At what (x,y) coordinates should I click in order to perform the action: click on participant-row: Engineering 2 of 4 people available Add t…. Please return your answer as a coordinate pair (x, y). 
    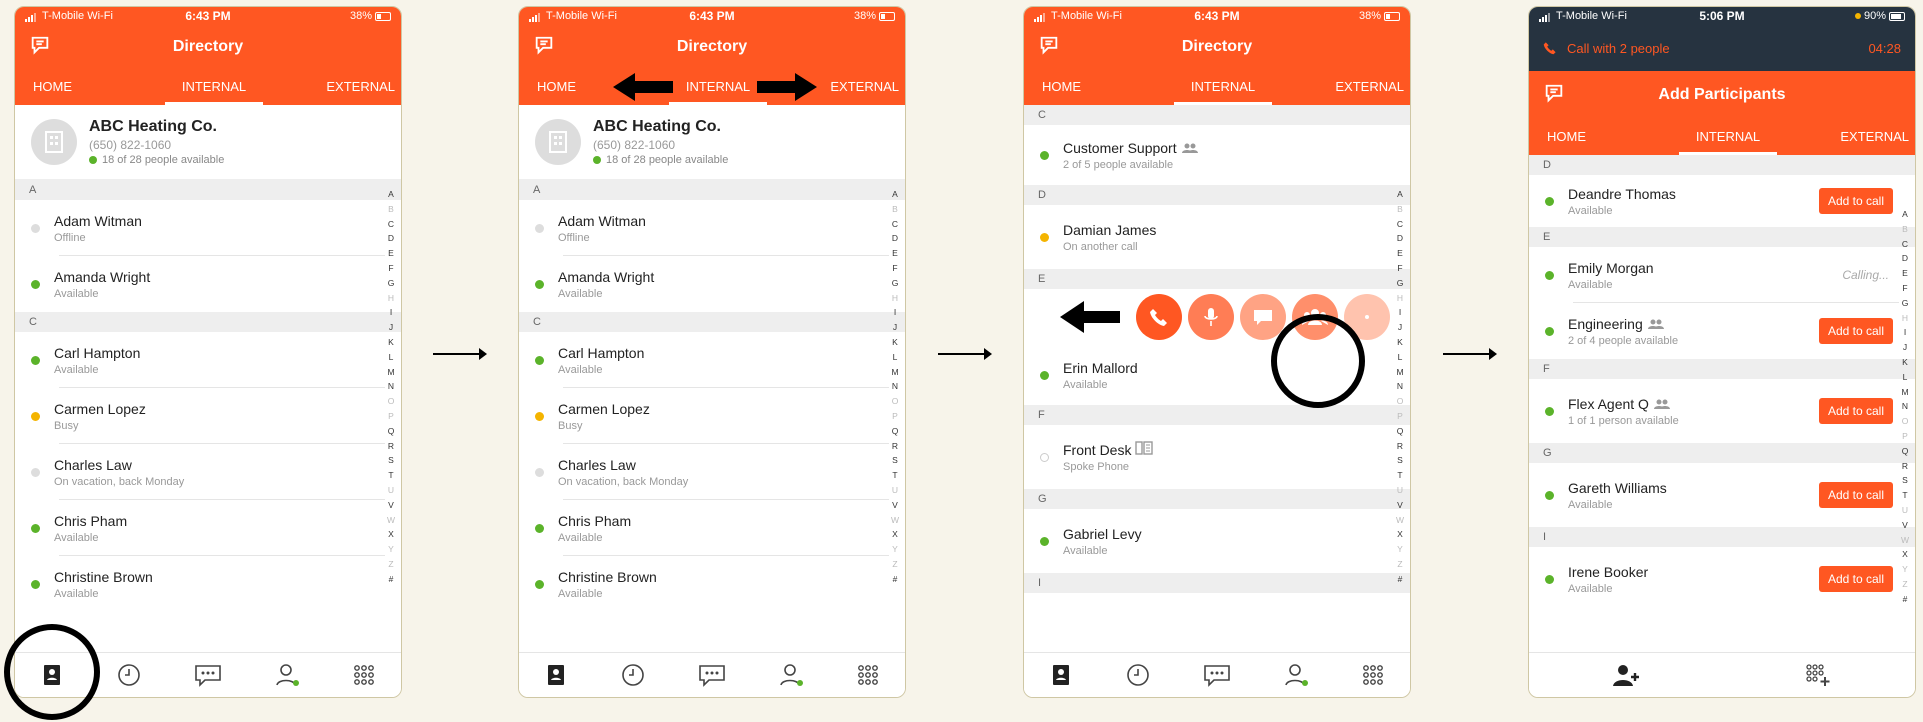
    Looking at the image, I should click on (1722, 331).